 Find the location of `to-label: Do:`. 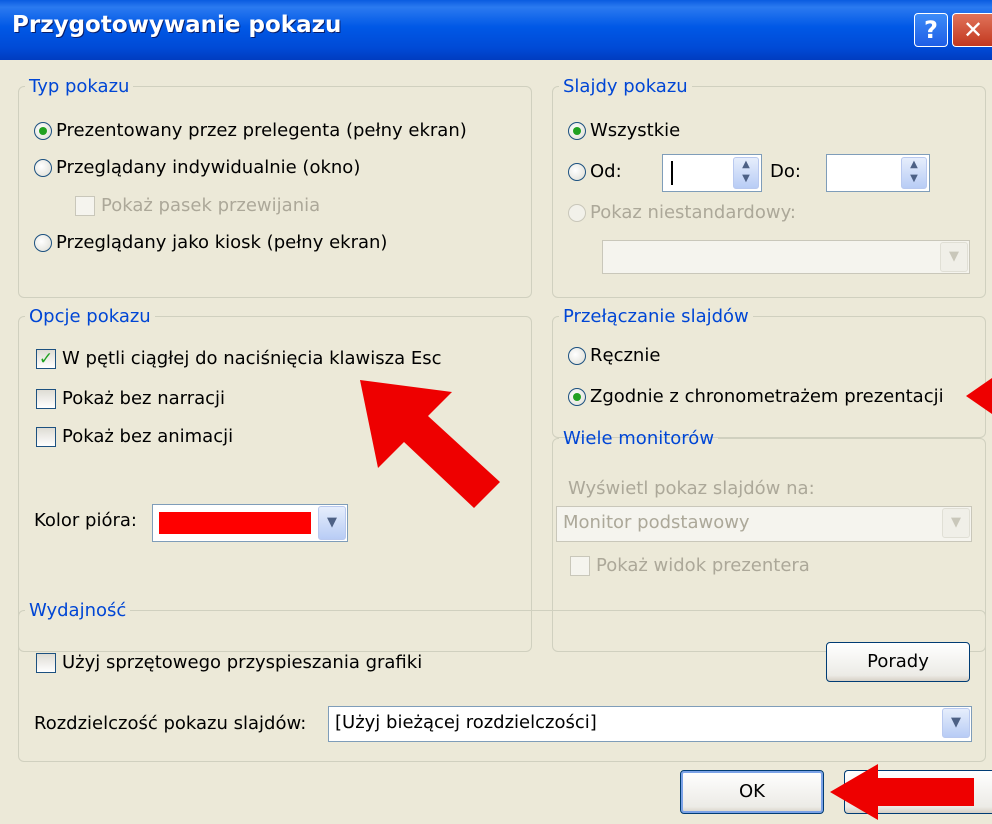

to-label: Do: is located at coordinates (785, 171).